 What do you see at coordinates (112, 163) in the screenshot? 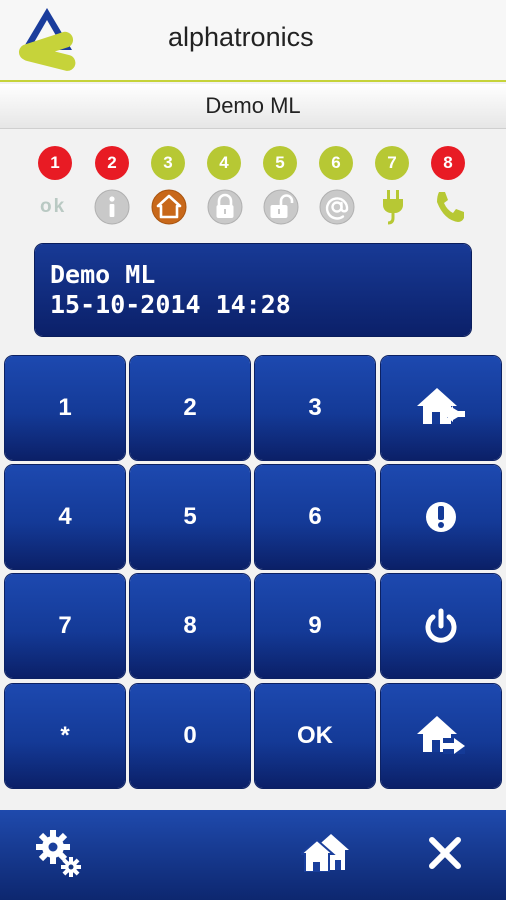
I see `zone-2: 2` at bounding box center [112, 163].